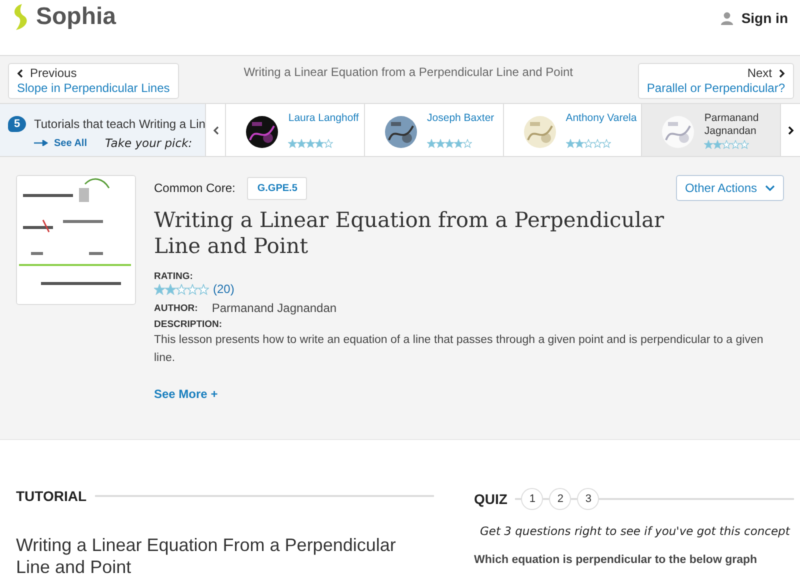 Image resolution: width=800 pixels, height=576 pixels. I want to click on rating-count: (20), so click(223, 289).